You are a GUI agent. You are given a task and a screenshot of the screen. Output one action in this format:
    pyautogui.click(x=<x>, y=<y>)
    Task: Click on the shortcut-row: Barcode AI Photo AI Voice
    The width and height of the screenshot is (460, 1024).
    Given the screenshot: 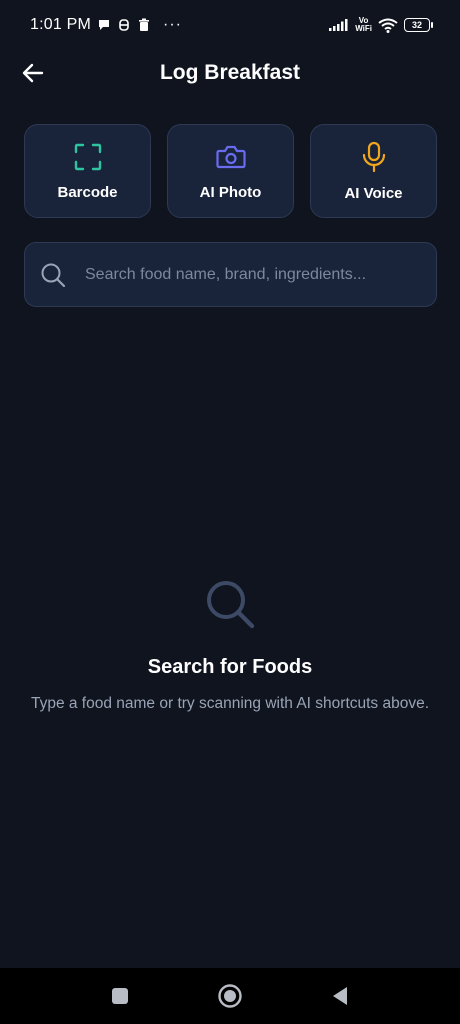 What is the action you would take?
    pyautogui.click(x=230, y=171)
    